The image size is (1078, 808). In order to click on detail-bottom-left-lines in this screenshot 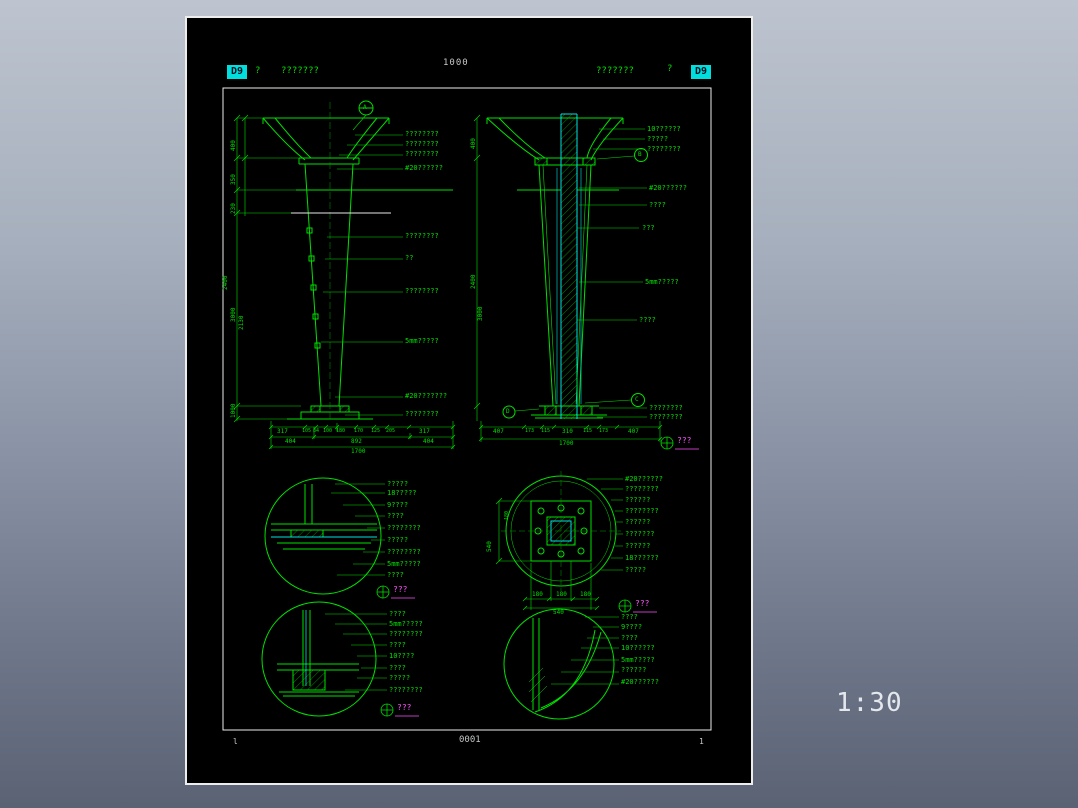, I will do `click(319, 659)`.